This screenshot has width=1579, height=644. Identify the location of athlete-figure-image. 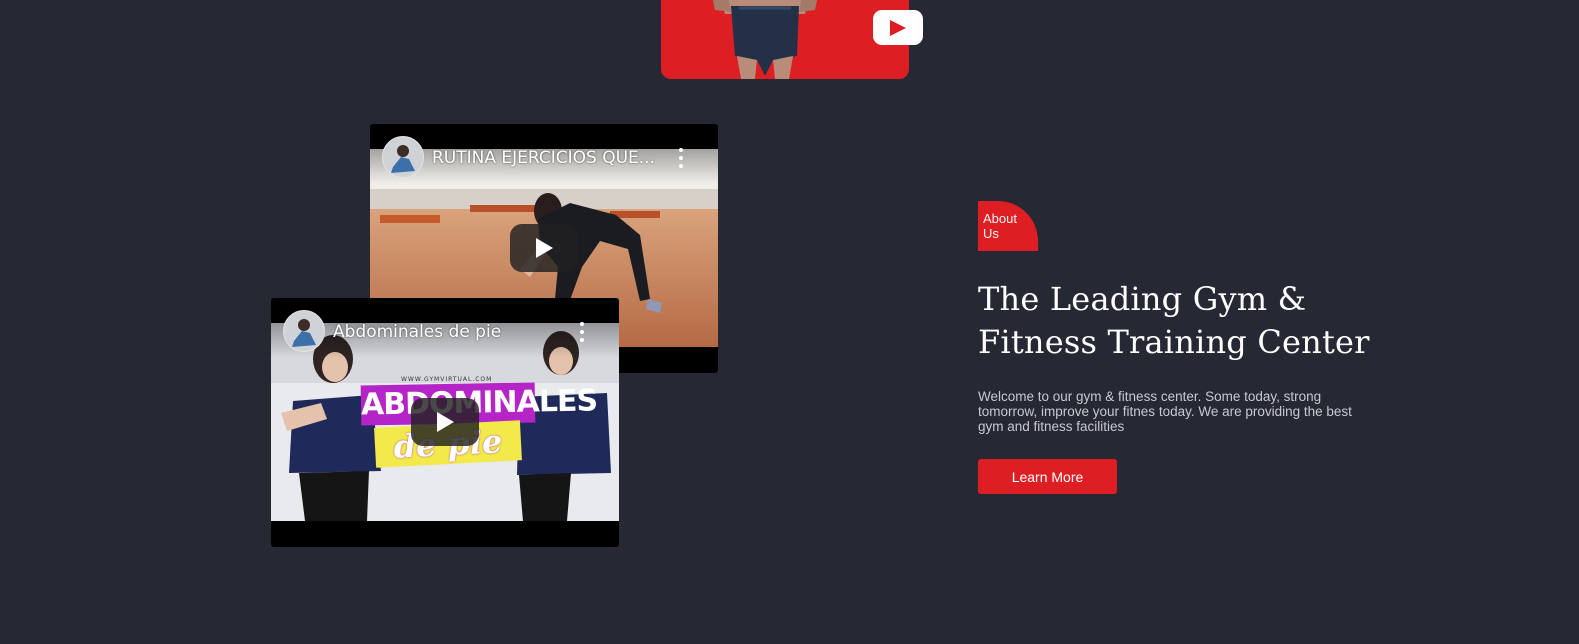
(765, 39).